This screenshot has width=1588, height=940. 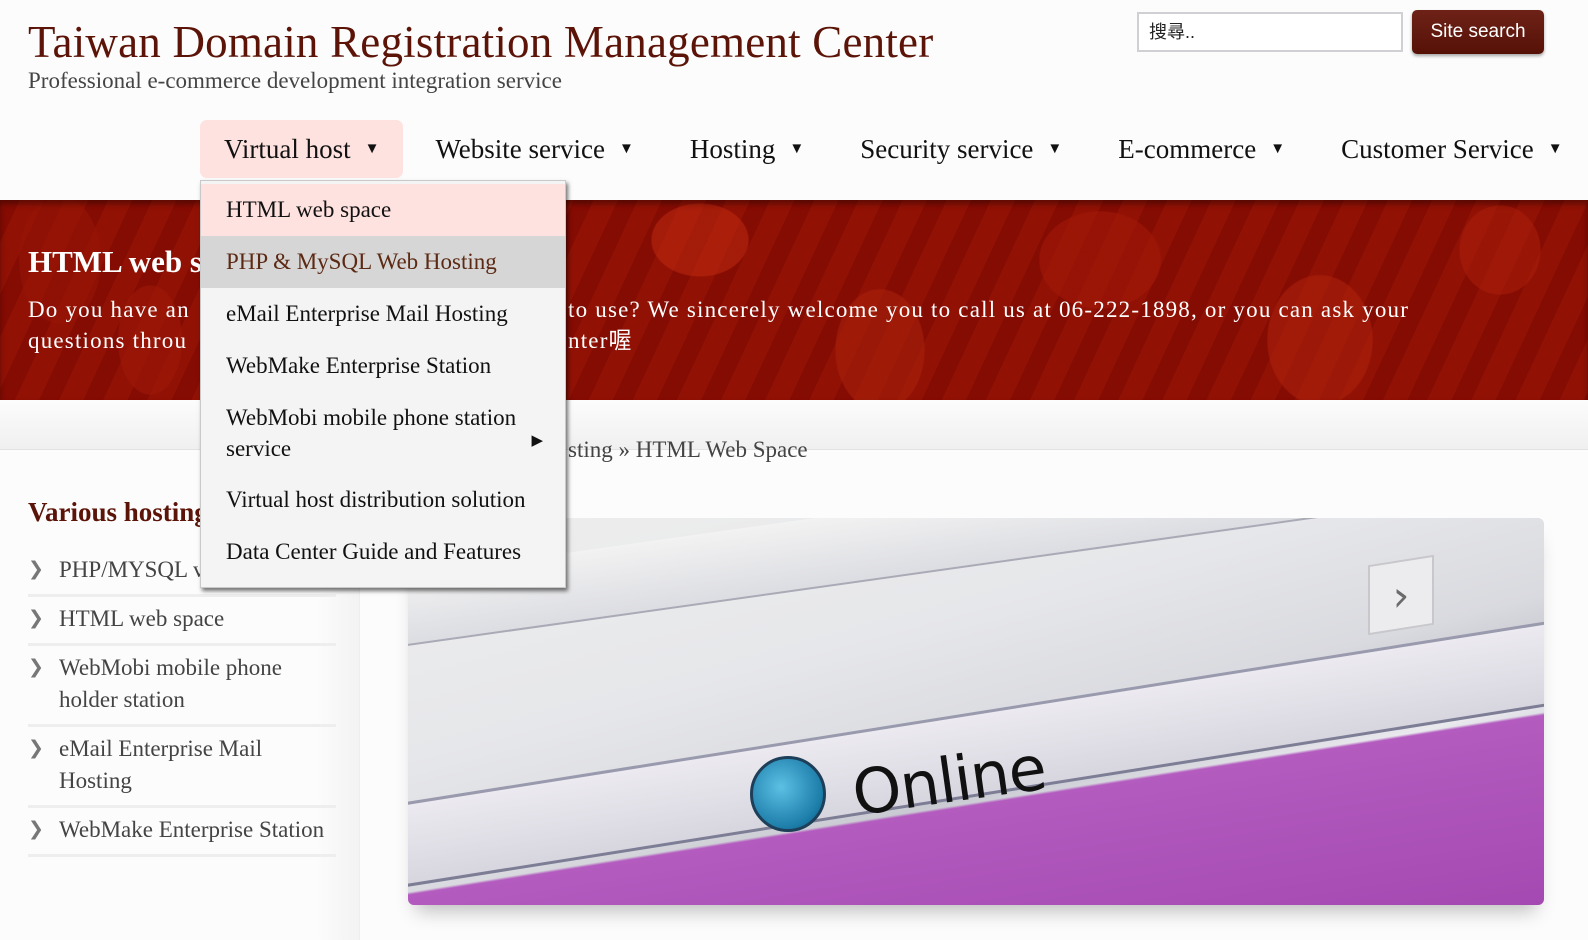 What do you see at coordinates (109, 325) in the screenshot?
I see `banner-description-left: Do you have an questions throu` at bounding box center [109, 325].